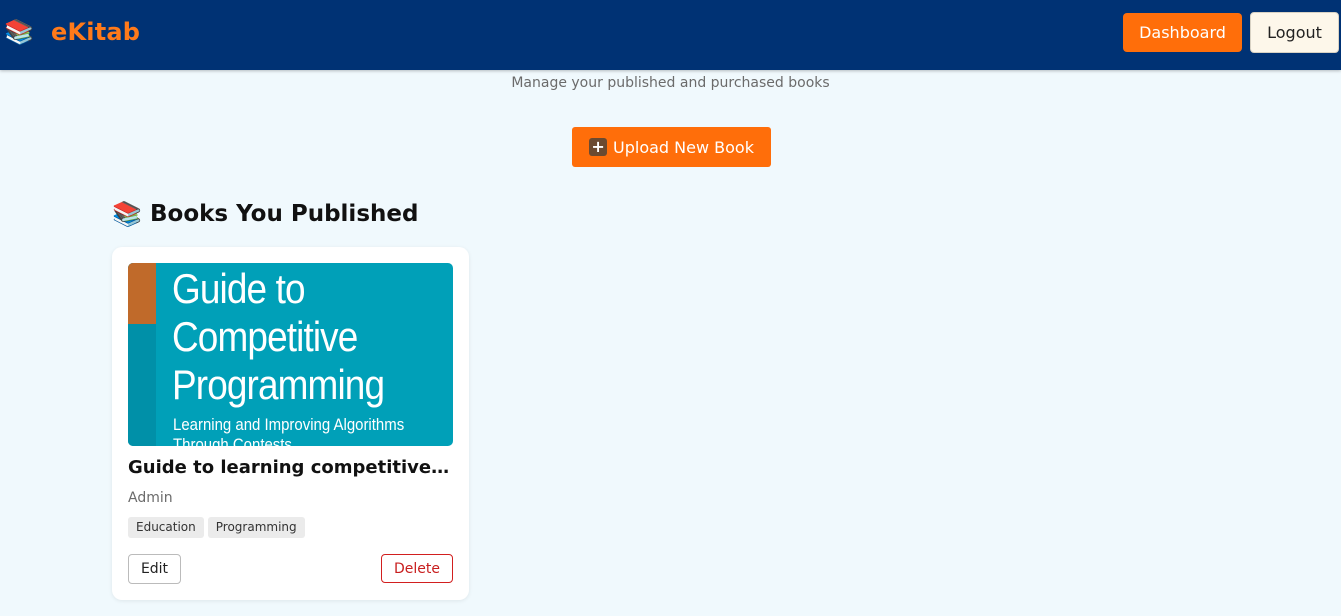  Describe the element at coordinates (150, 498) in the screenshot. I see `book-author: Admin` at that location.